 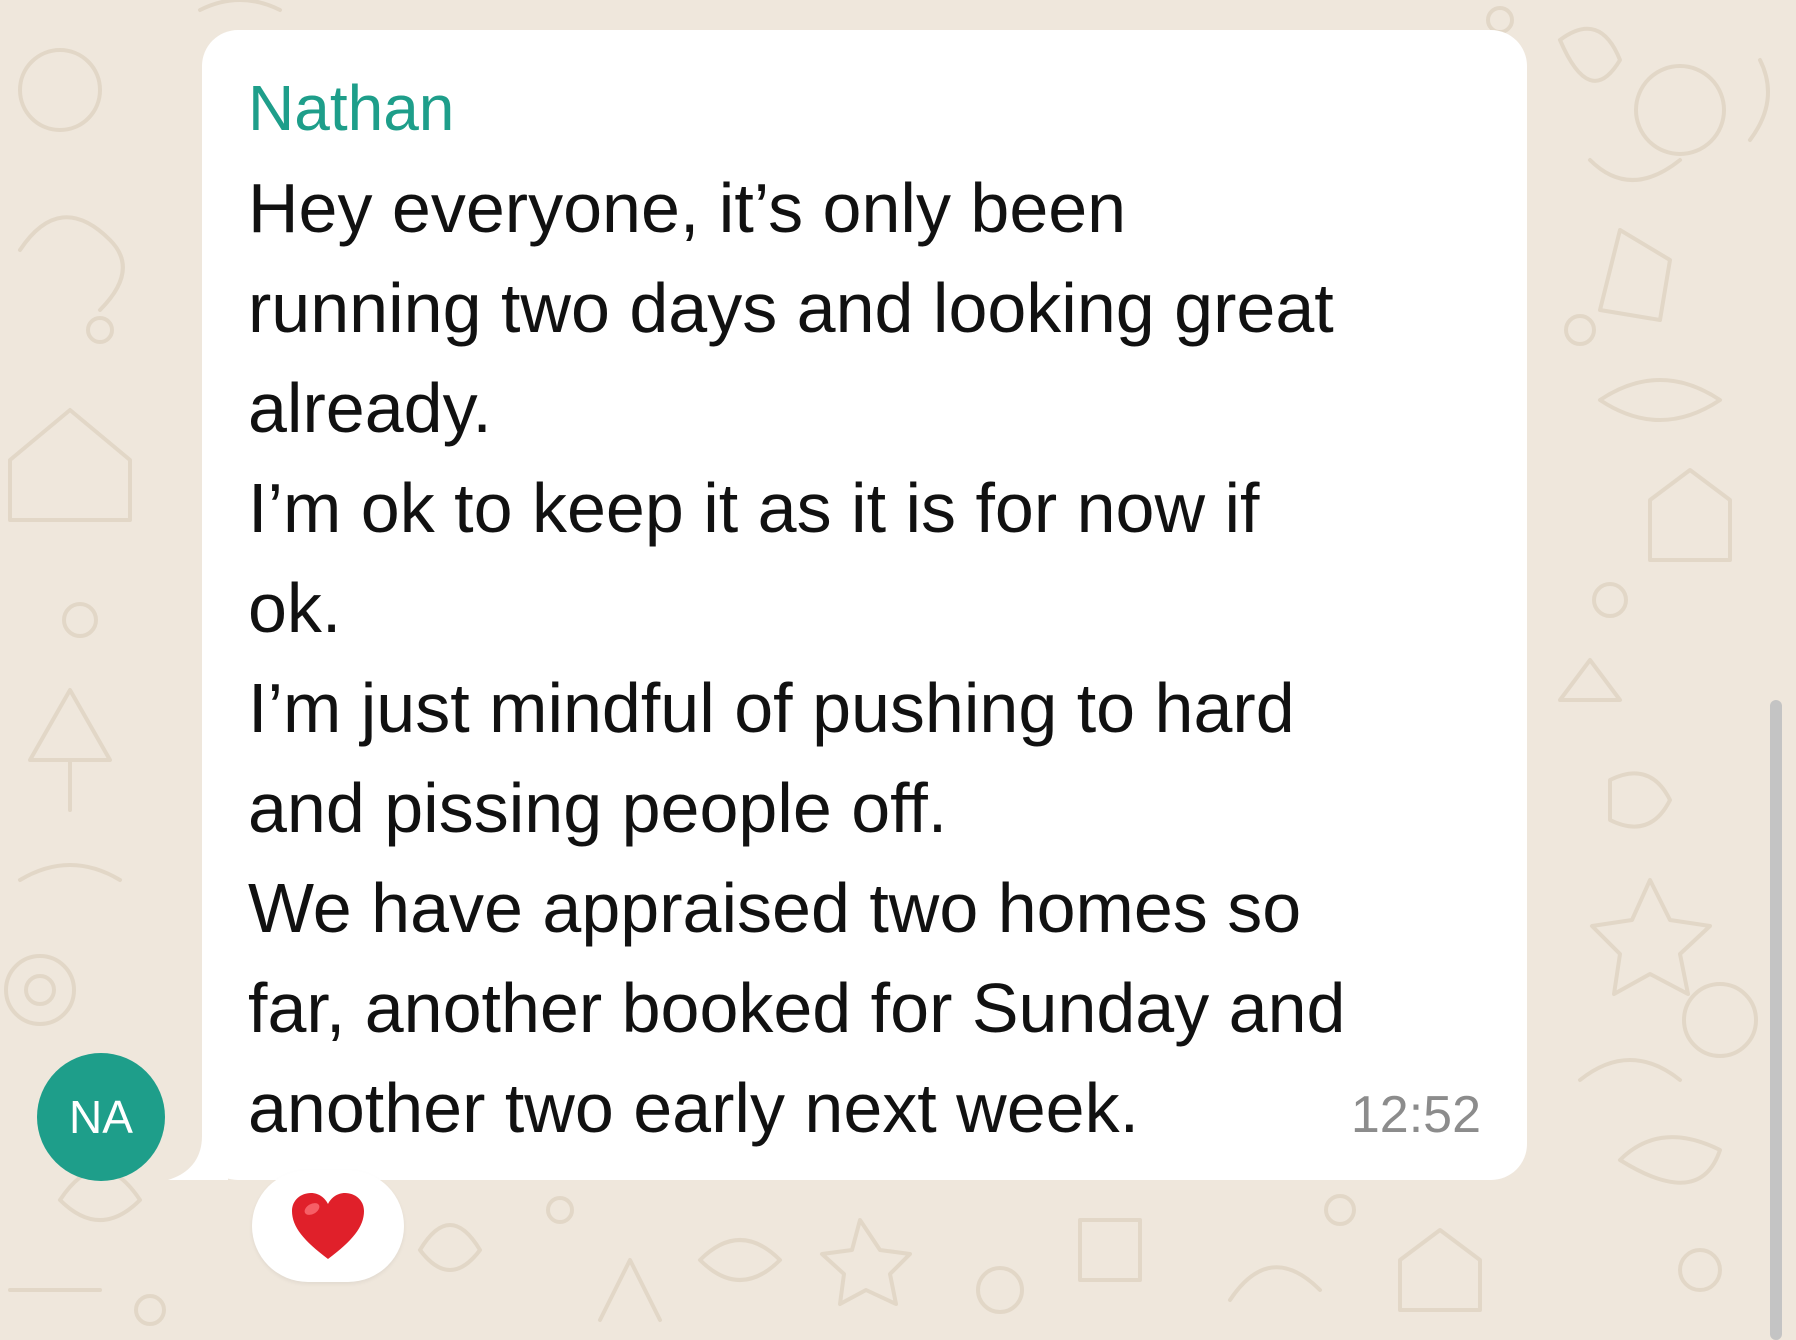 I want to click on message-timestamp: 12:52, so click(x=1415, y=1115).